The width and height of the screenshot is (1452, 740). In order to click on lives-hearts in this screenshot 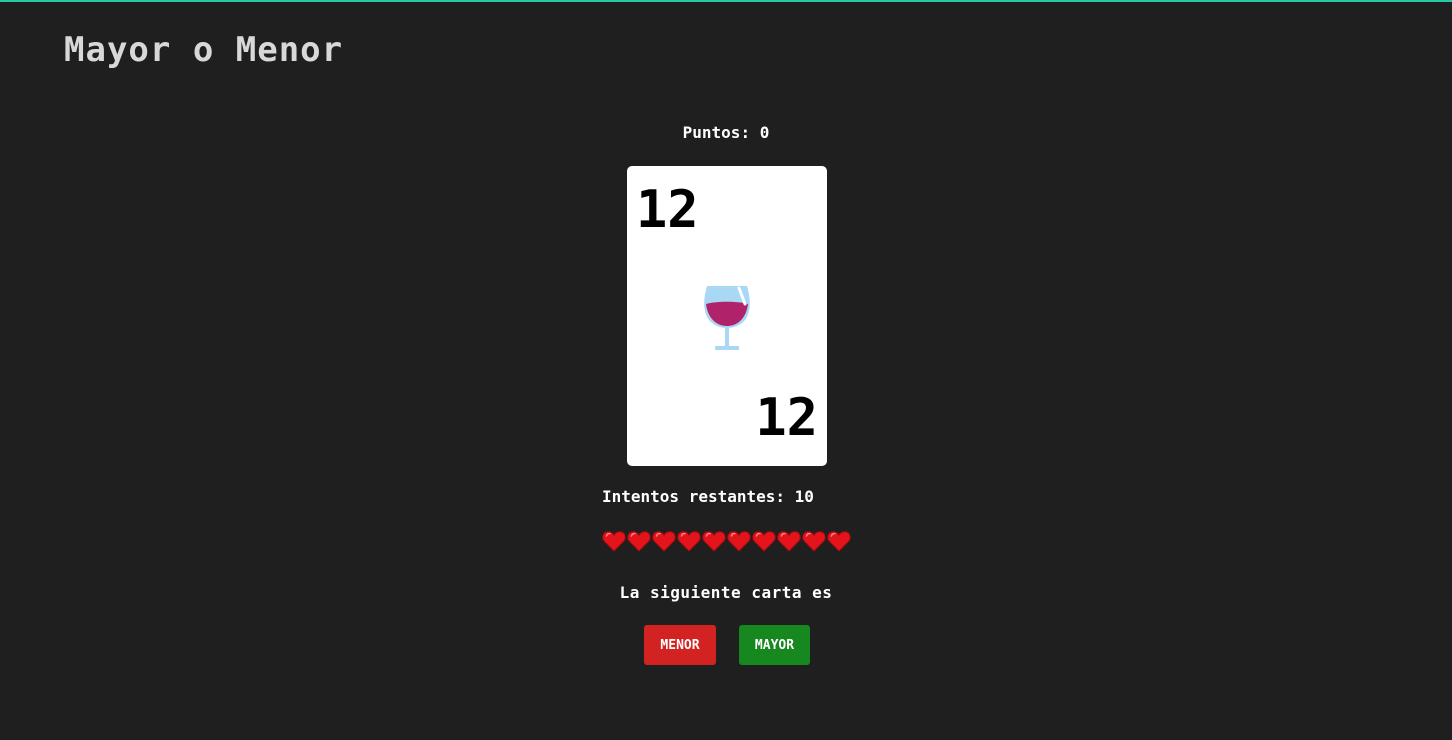, I will do `click(726, 541)`.